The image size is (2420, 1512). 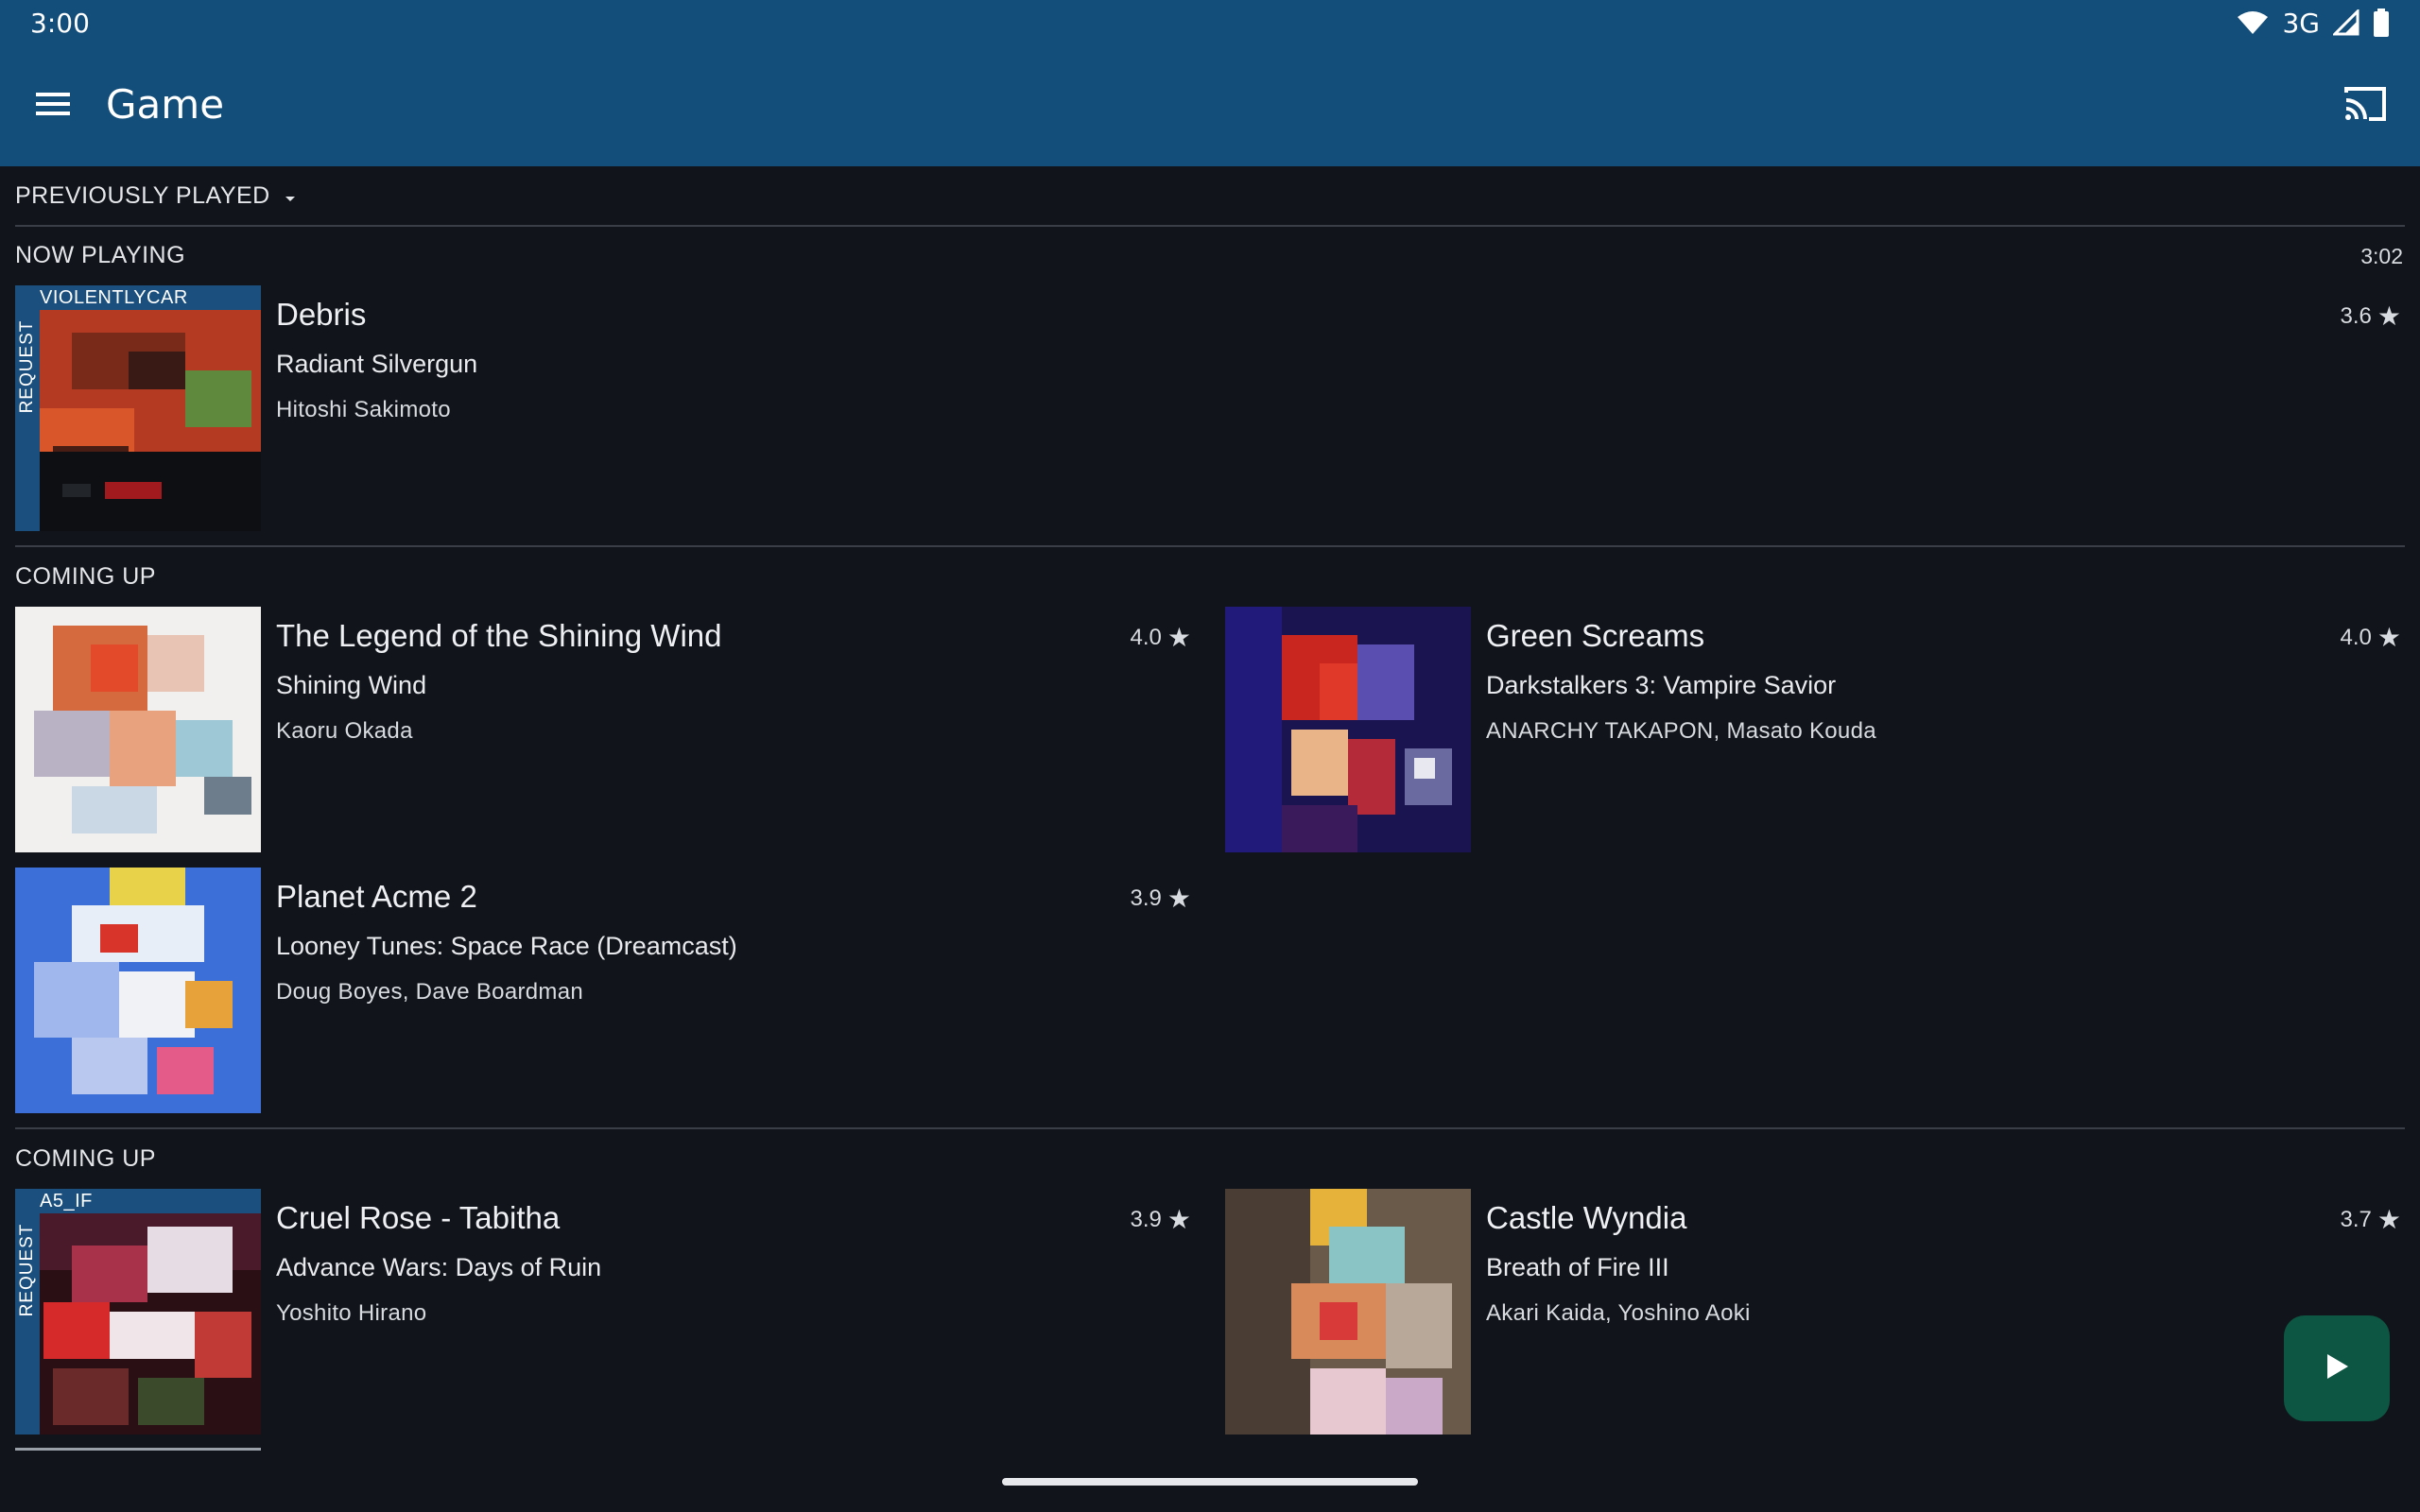 I want to click on menu-icon, so click(x=53, y=106).